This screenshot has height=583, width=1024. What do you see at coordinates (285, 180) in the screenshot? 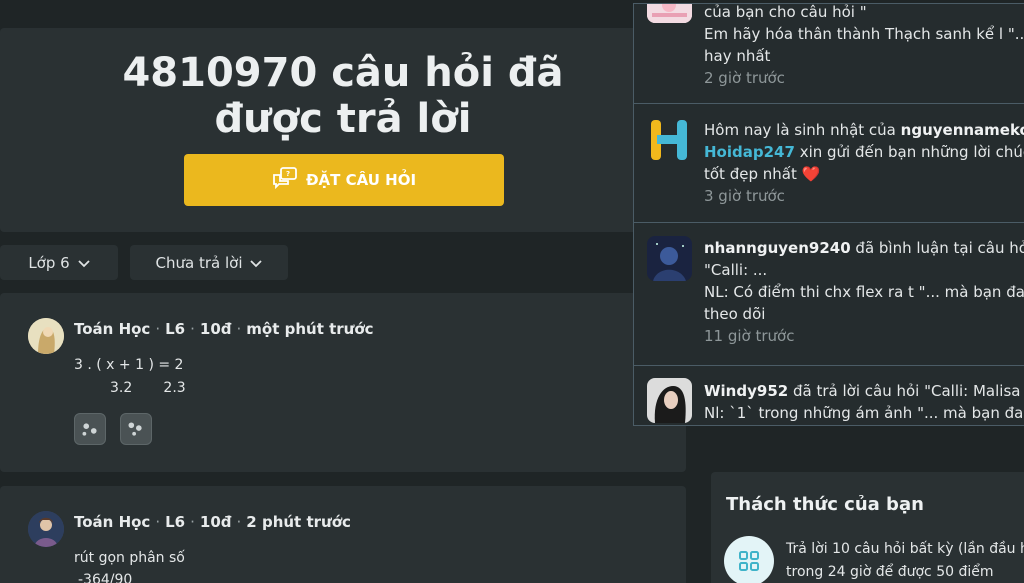
I see `chat-bubble-icon: ?` at bounding box center [285, 180].